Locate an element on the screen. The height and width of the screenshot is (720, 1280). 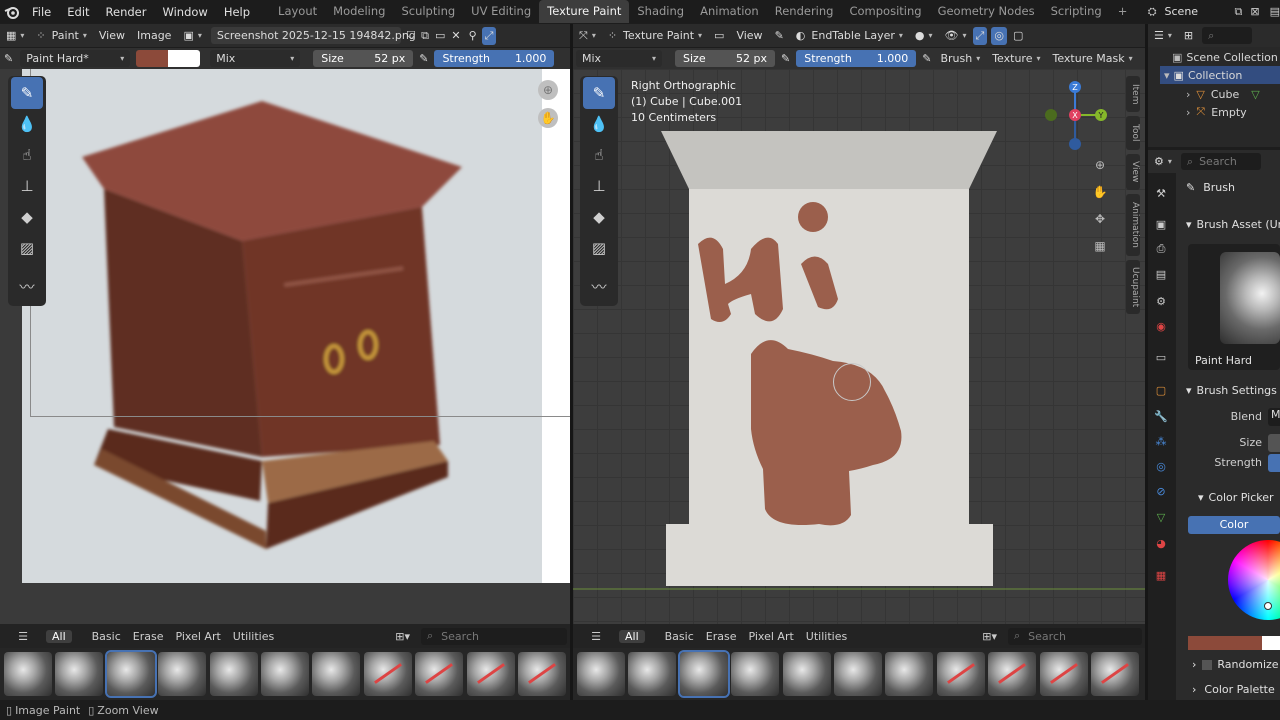
navigation-gizmo: Z Y X is located at coordinates (1074, 116).